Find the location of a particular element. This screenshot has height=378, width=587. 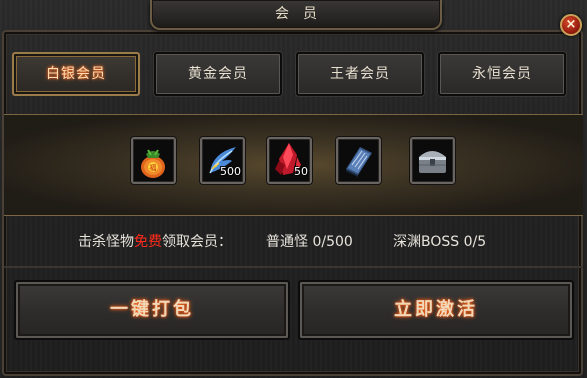

kill-requirement: 击杀怪物免费领取会员： 普通怪 0/500 深渊BOSS 0/5 is located at coordinates (293, 241).